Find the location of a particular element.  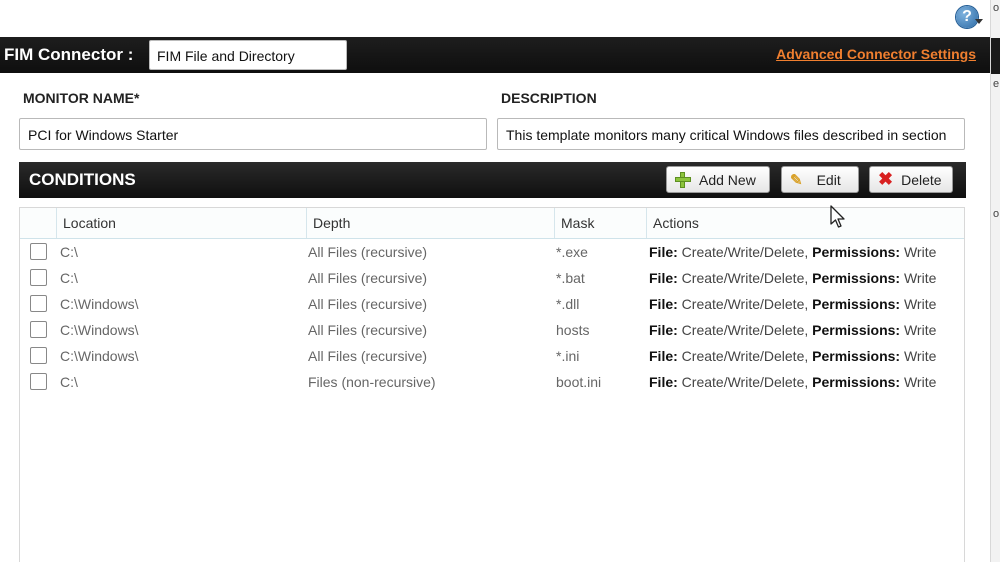

table-header: Location Depth Mask Actions is located at coordinates (492, 223).